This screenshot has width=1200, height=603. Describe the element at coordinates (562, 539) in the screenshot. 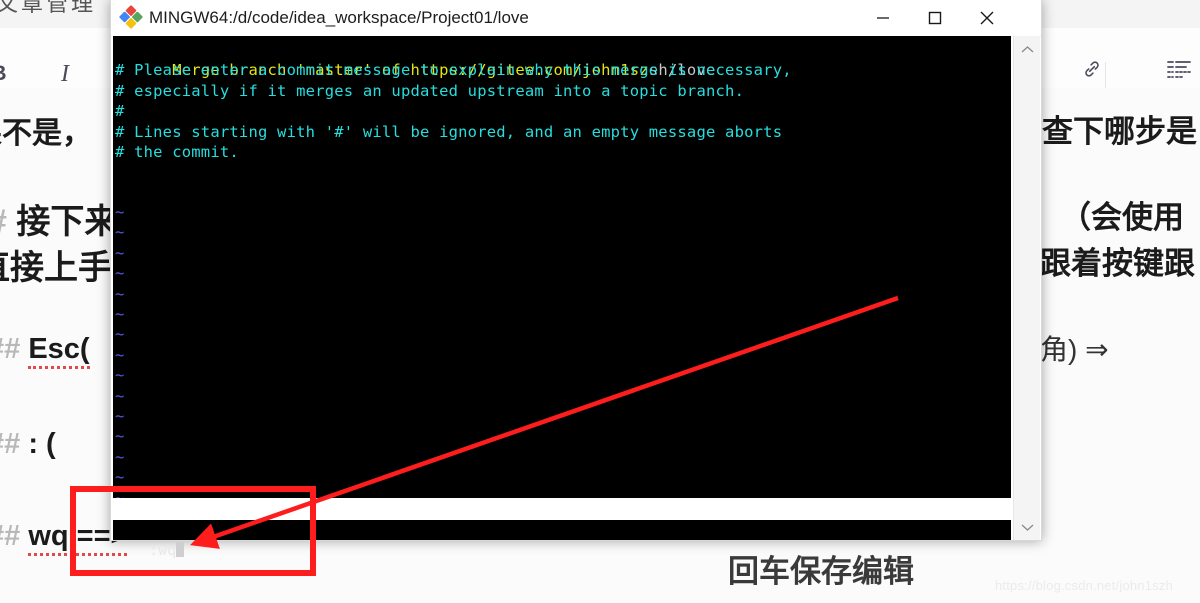

I see `vim-command-line: :wq` at that location.